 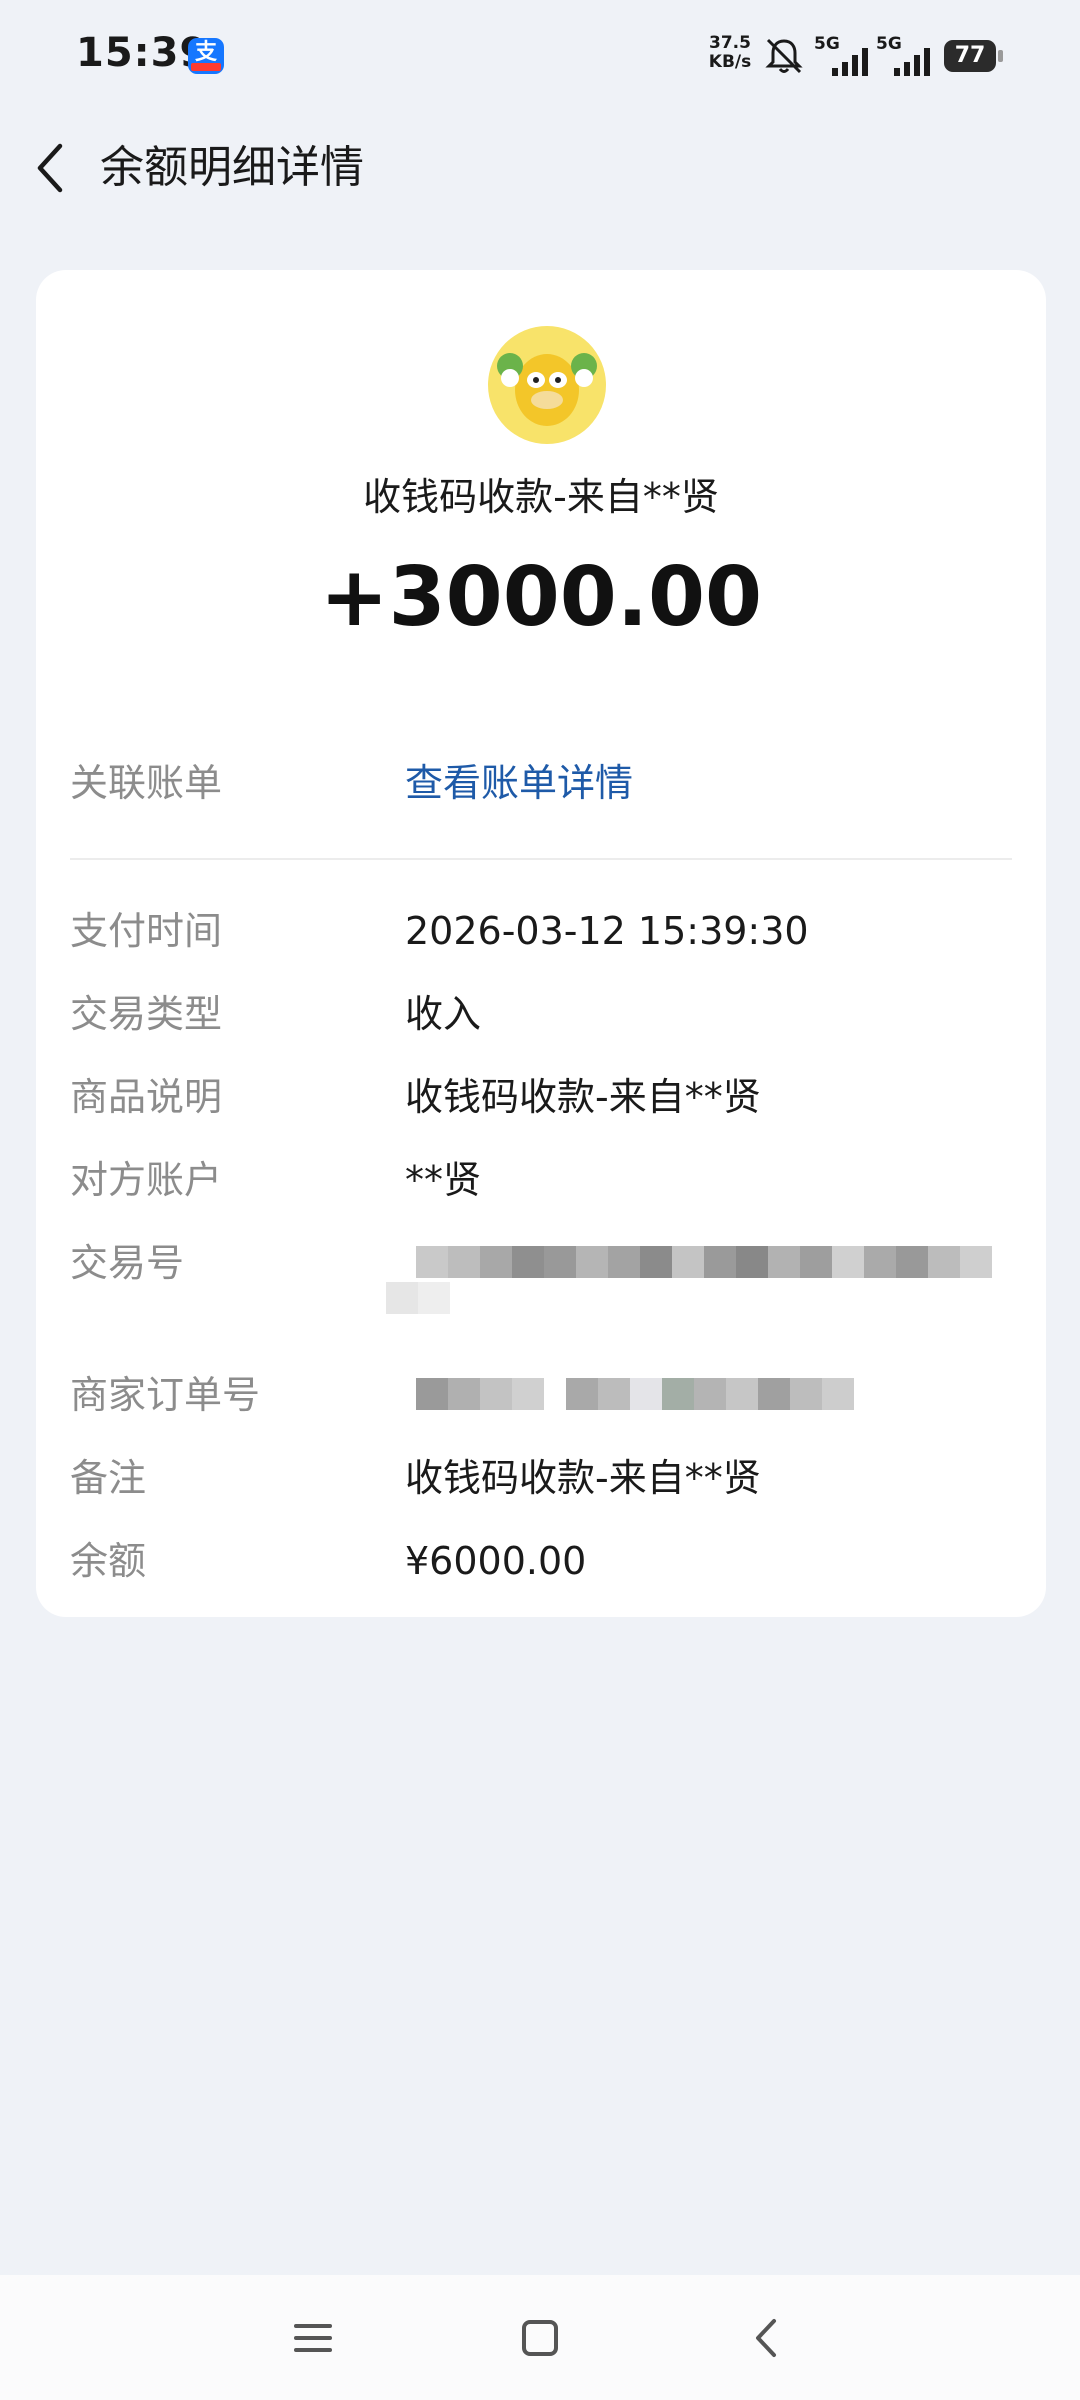 I want to click on status-bar: 15:39 支 37.5 KB/s 5G 5G 77, so click(x=540, y=55).